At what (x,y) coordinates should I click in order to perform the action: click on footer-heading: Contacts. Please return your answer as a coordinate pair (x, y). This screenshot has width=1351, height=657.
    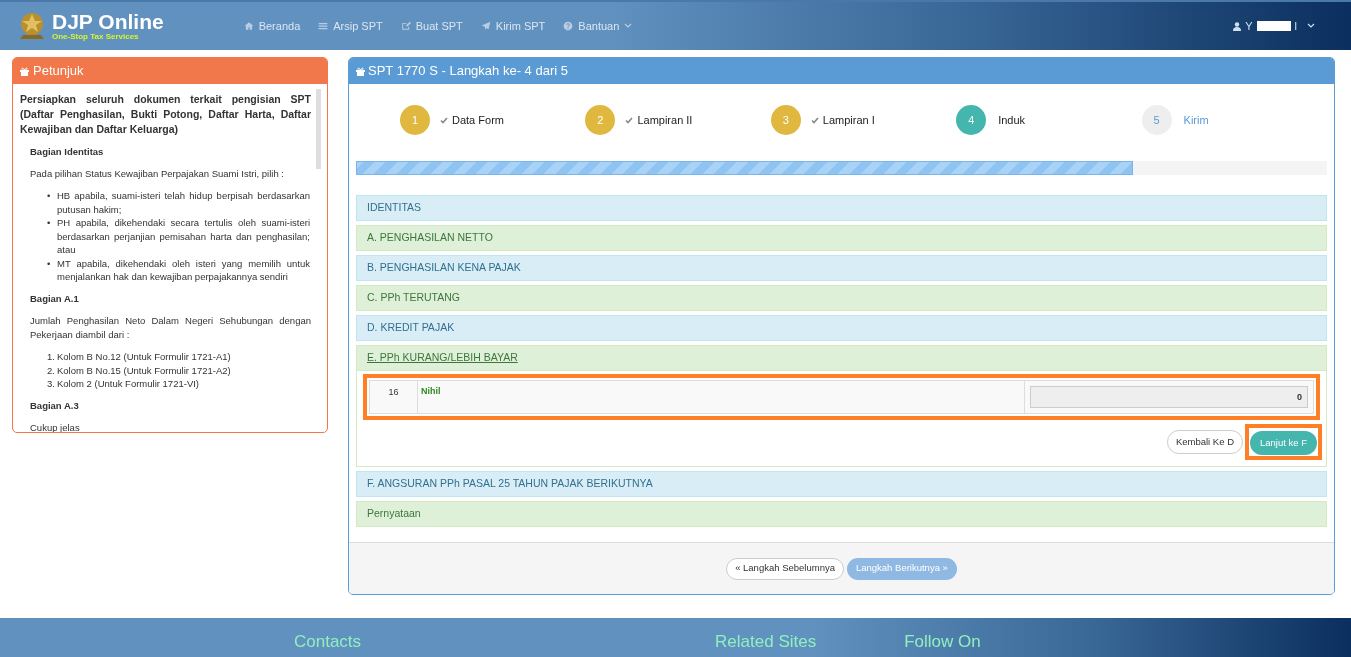
    Looking at the image, I should click on (328, 642).